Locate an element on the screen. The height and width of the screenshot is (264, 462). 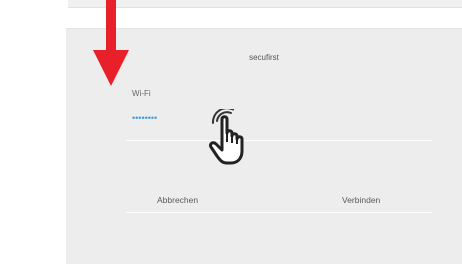
cancel-button: Abbrechen is located at coordinates (177, 200).